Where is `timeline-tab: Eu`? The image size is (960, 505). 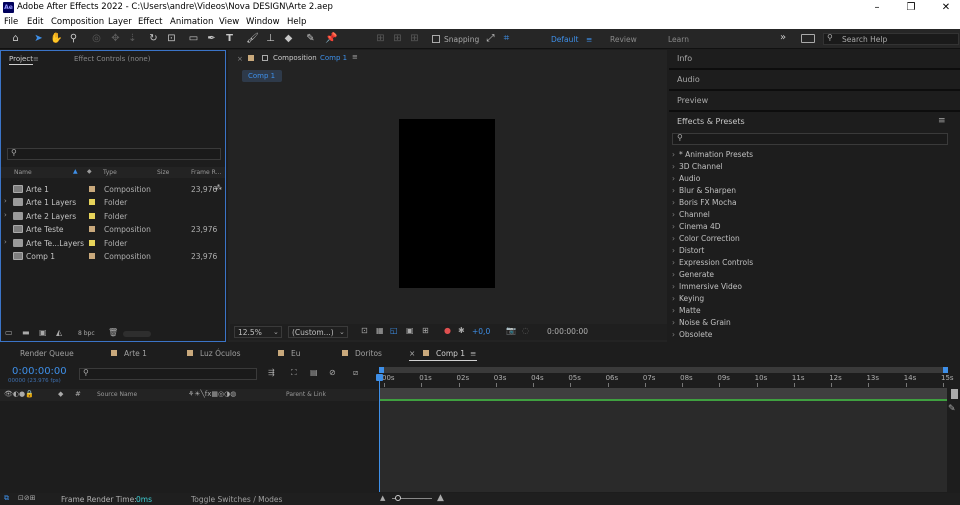
timeline-tab: Eu is located at coordinates (296, 353).